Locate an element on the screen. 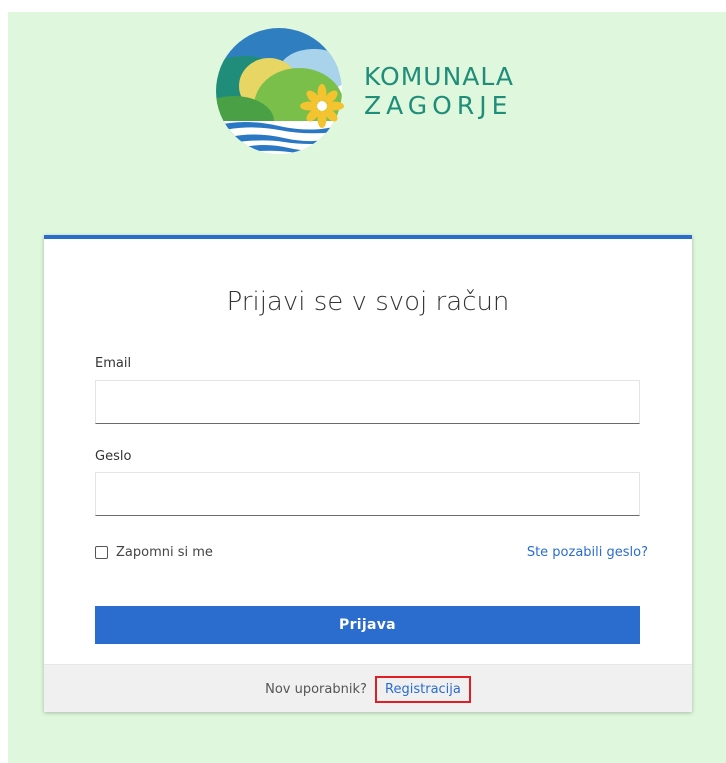  page-title: Prijavi se v svoj račun is located at coordinates (368, 302).